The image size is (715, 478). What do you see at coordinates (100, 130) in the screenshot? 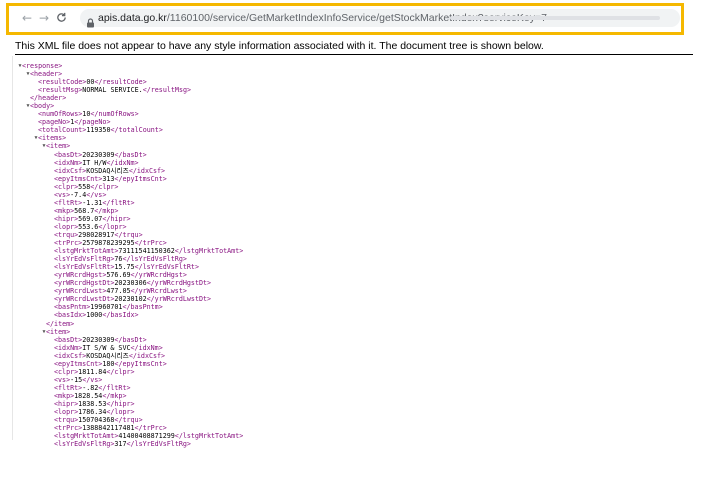
I see `xml-line-text: <totalCount>119350</totalCount>` at bounding box center [100, 130].